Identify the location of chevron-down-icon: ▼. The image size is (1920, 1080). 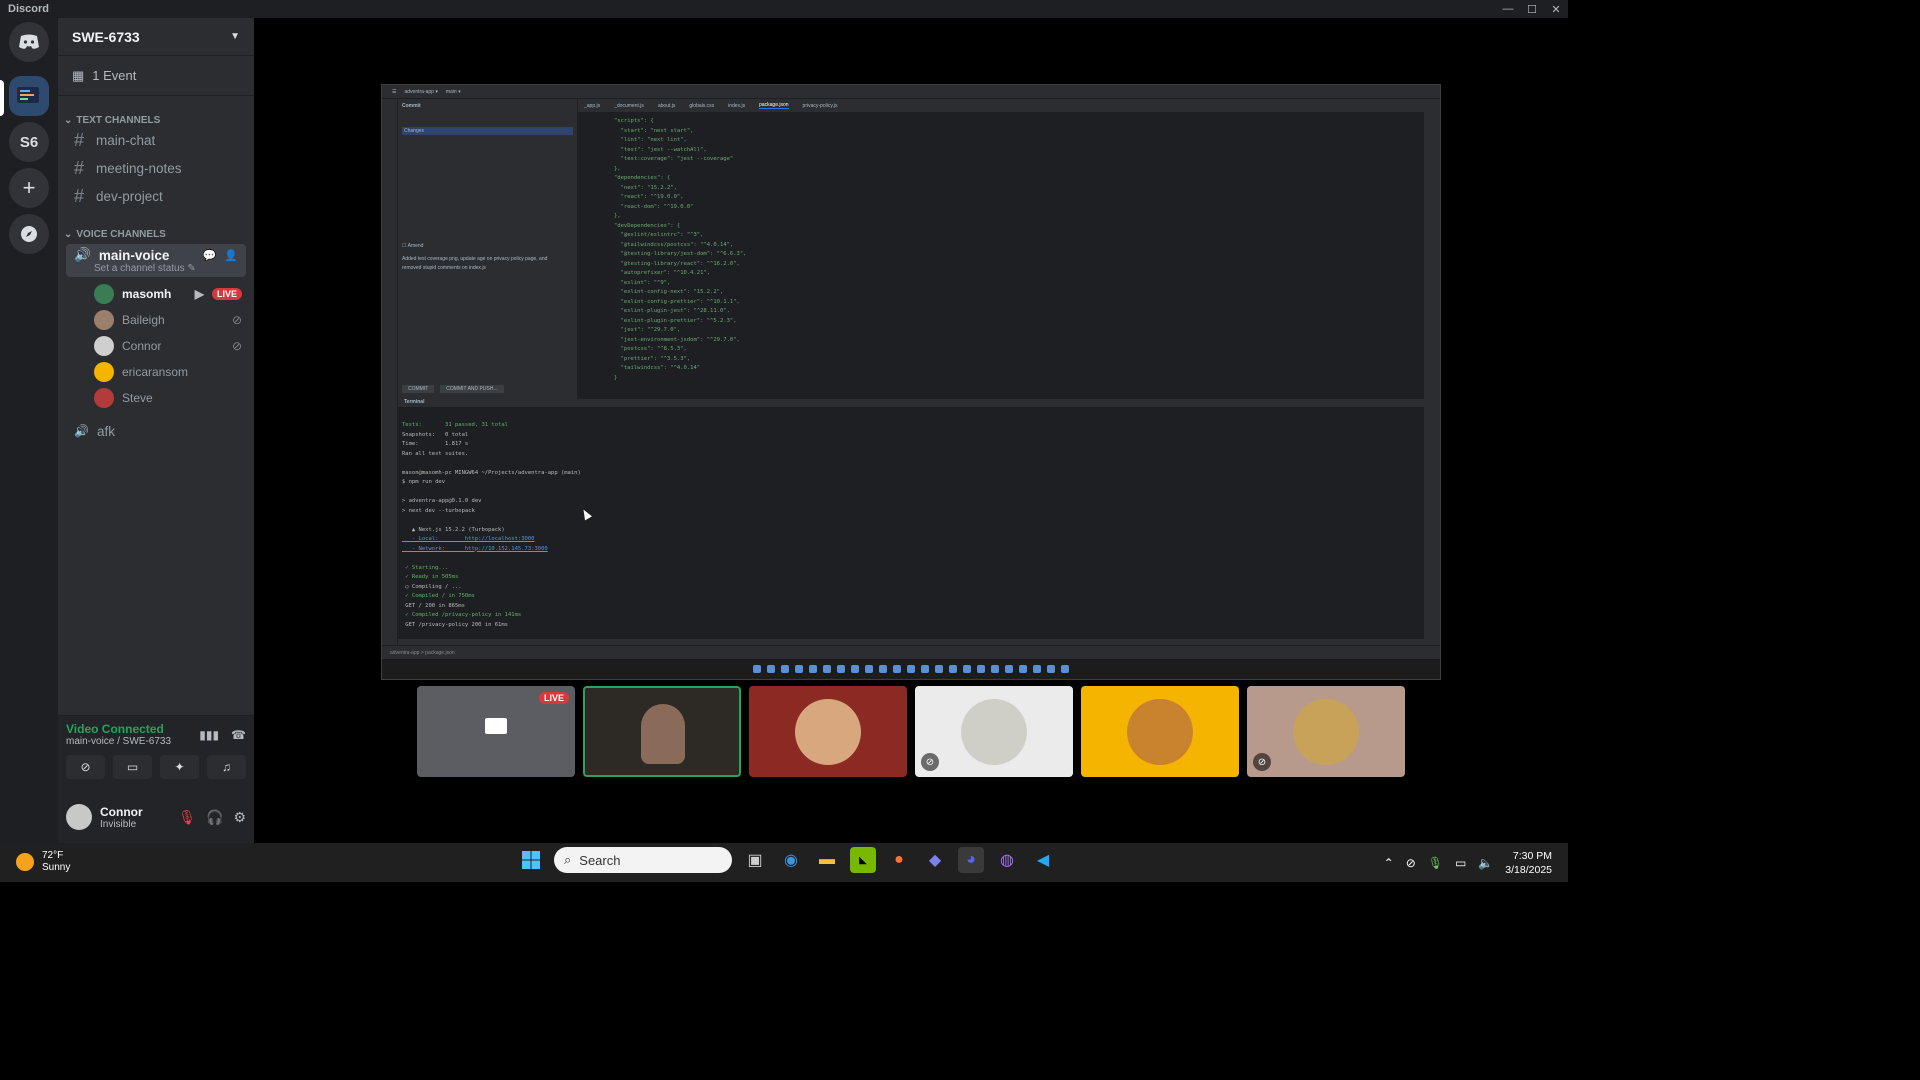
(235, 36).